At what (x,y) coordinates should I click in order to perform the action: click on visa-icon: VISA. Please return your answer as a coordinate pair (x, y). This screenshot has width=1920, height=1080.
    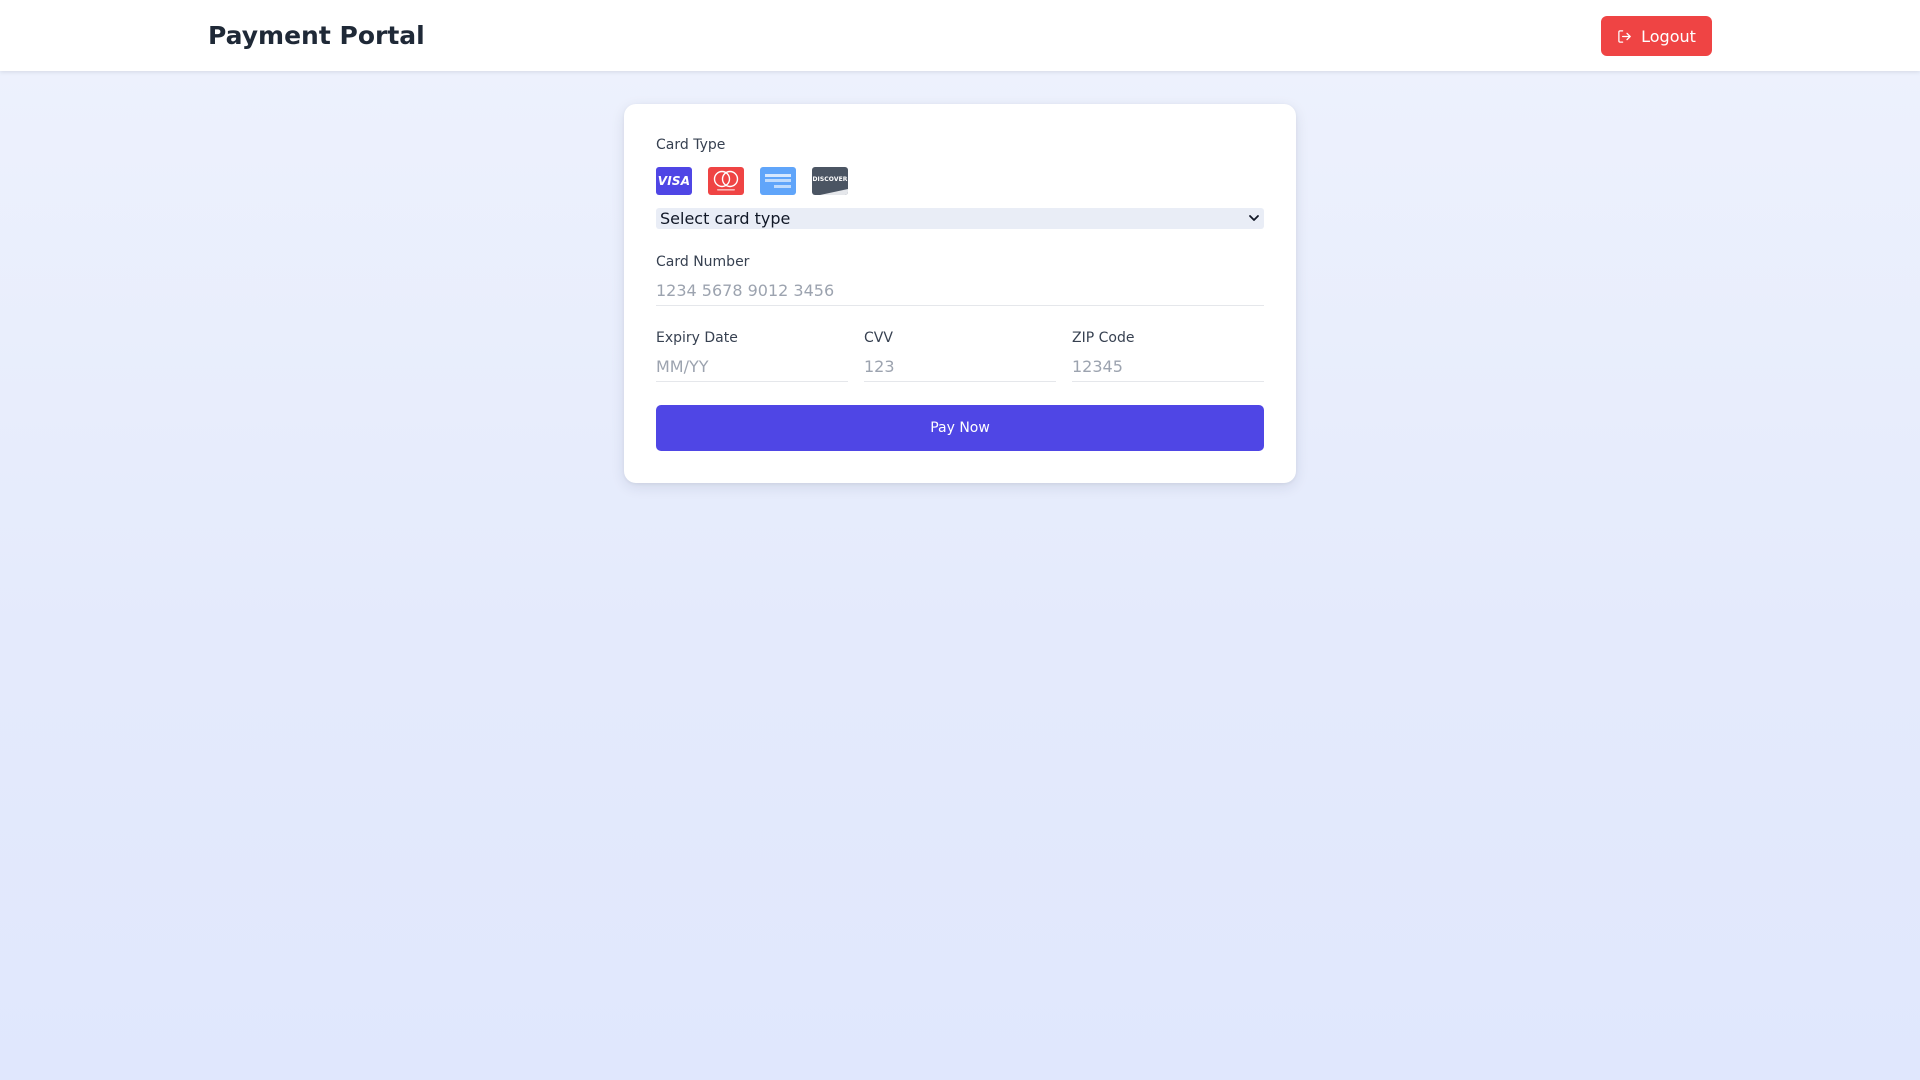
    Looking at the image, I should click on (674, 181).